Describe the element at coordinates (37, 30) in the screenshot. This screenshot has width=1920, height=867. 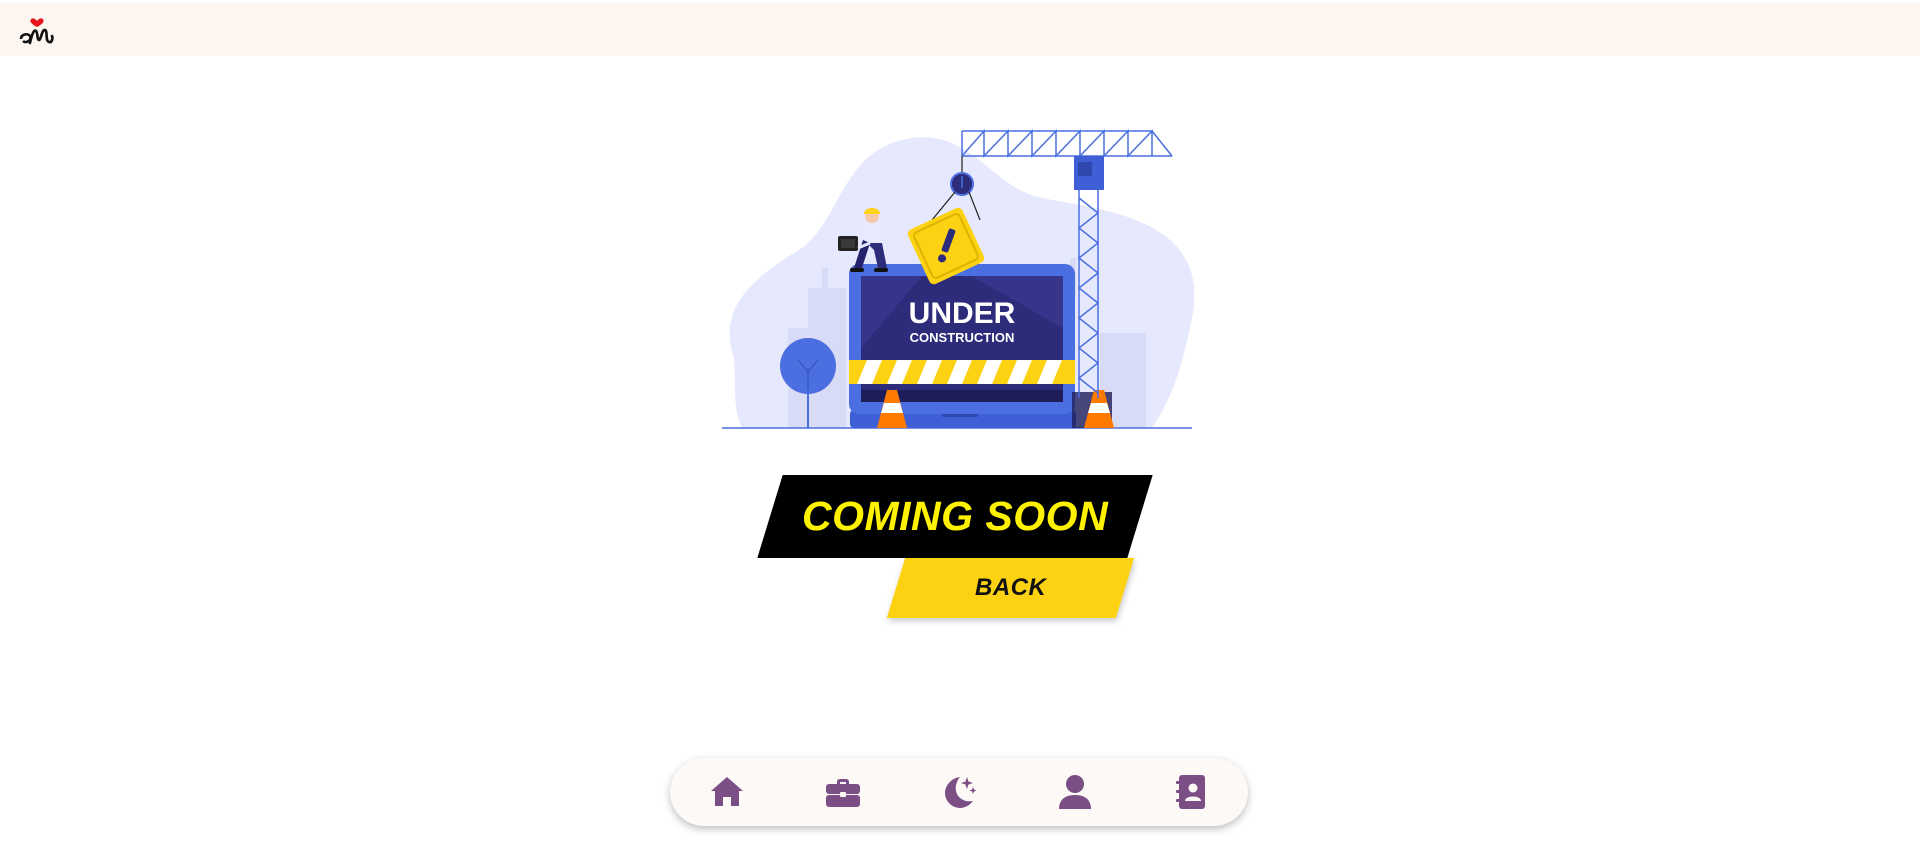
I see `om-heart-logo-icon` at that location.